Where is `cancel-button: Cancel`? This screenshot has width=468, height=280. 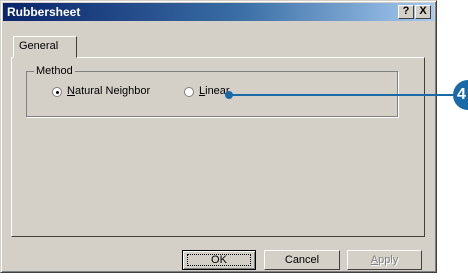 cancel-button: Cancel is located at coordinates (302, 260).